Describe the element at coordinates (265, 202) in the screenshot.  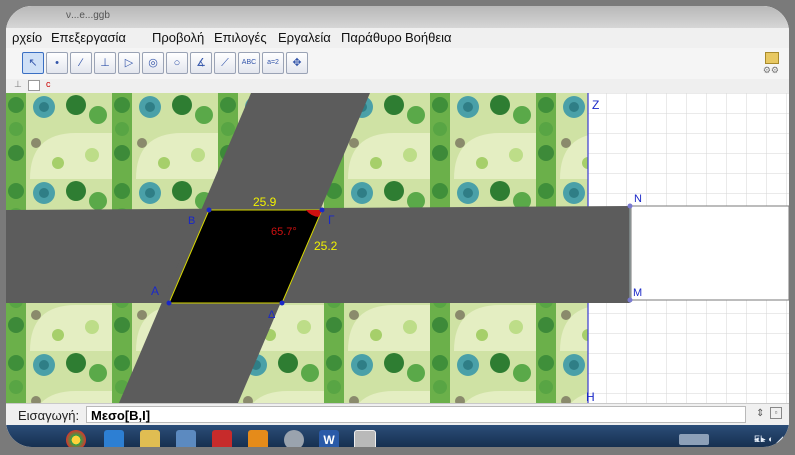
I see `side-length-top: 25.9` at that location.